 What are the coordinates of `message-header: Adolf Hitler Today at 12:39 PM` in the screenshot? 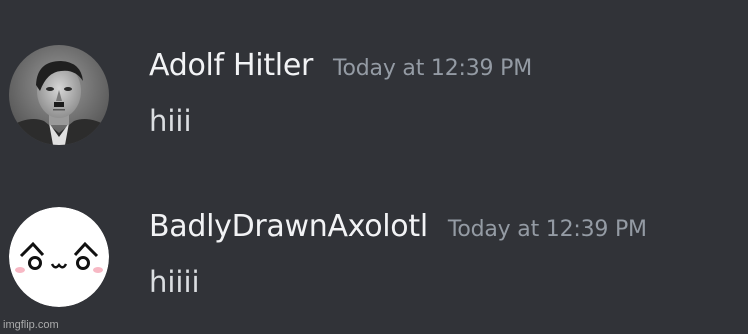 It's located at (340, 65).